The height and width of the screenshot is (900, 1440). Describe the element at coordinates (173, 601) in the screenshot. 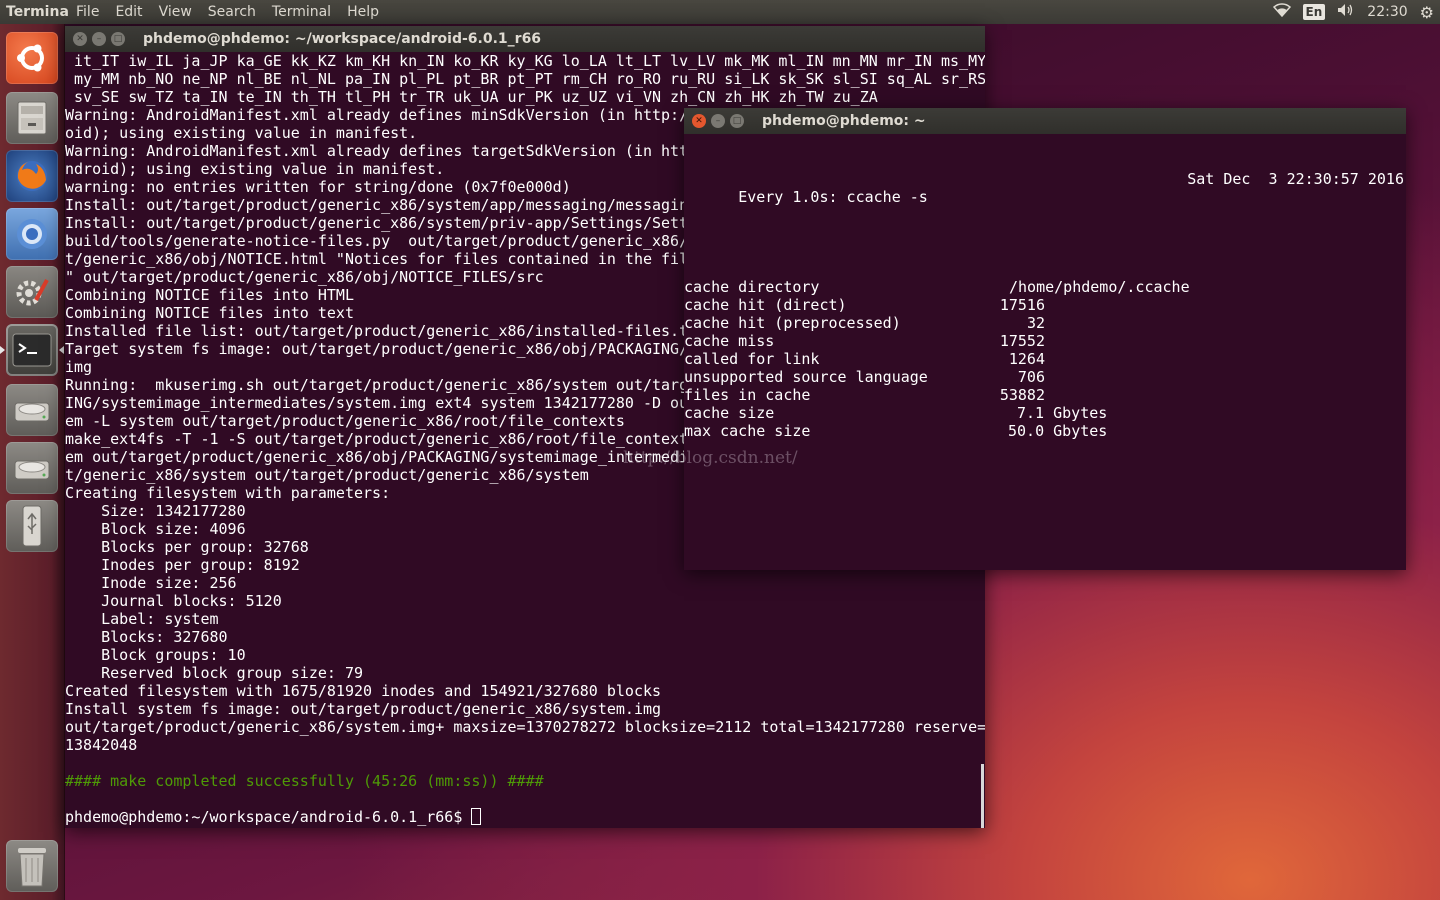

I see `terminal-line: Journal blocks: 5120` at that location.